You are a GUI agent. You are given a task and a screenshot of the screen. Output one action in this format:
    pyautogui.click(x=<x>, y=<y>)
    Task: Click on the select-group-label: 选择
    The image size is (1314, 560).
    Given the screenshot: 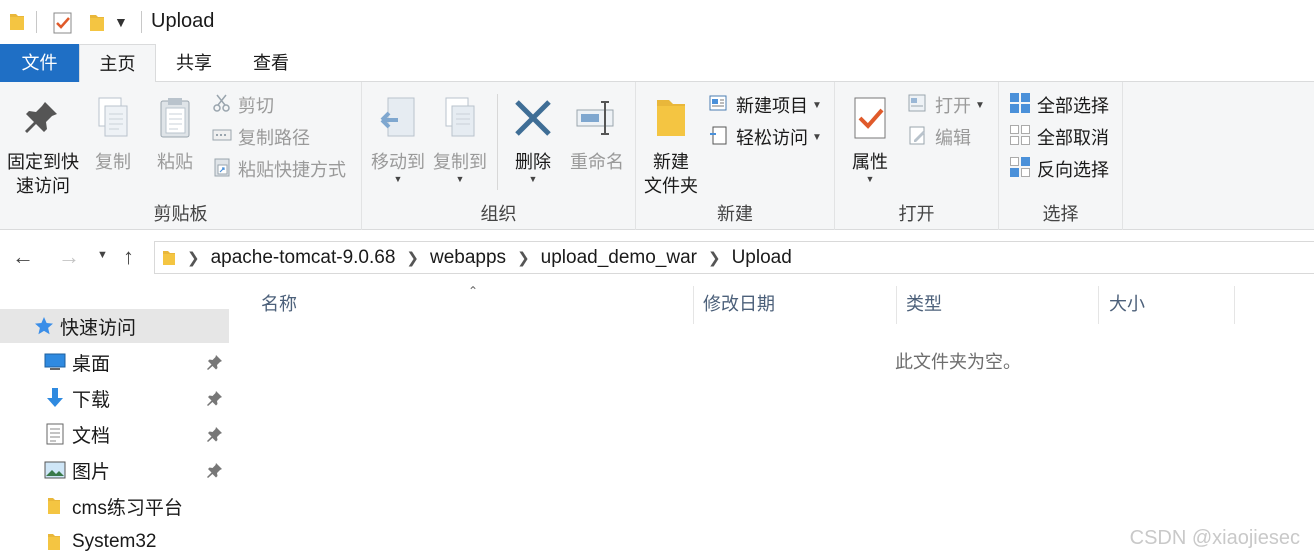 What is the action you would take?
    pyautogui.click(x=1060, y=214)
    